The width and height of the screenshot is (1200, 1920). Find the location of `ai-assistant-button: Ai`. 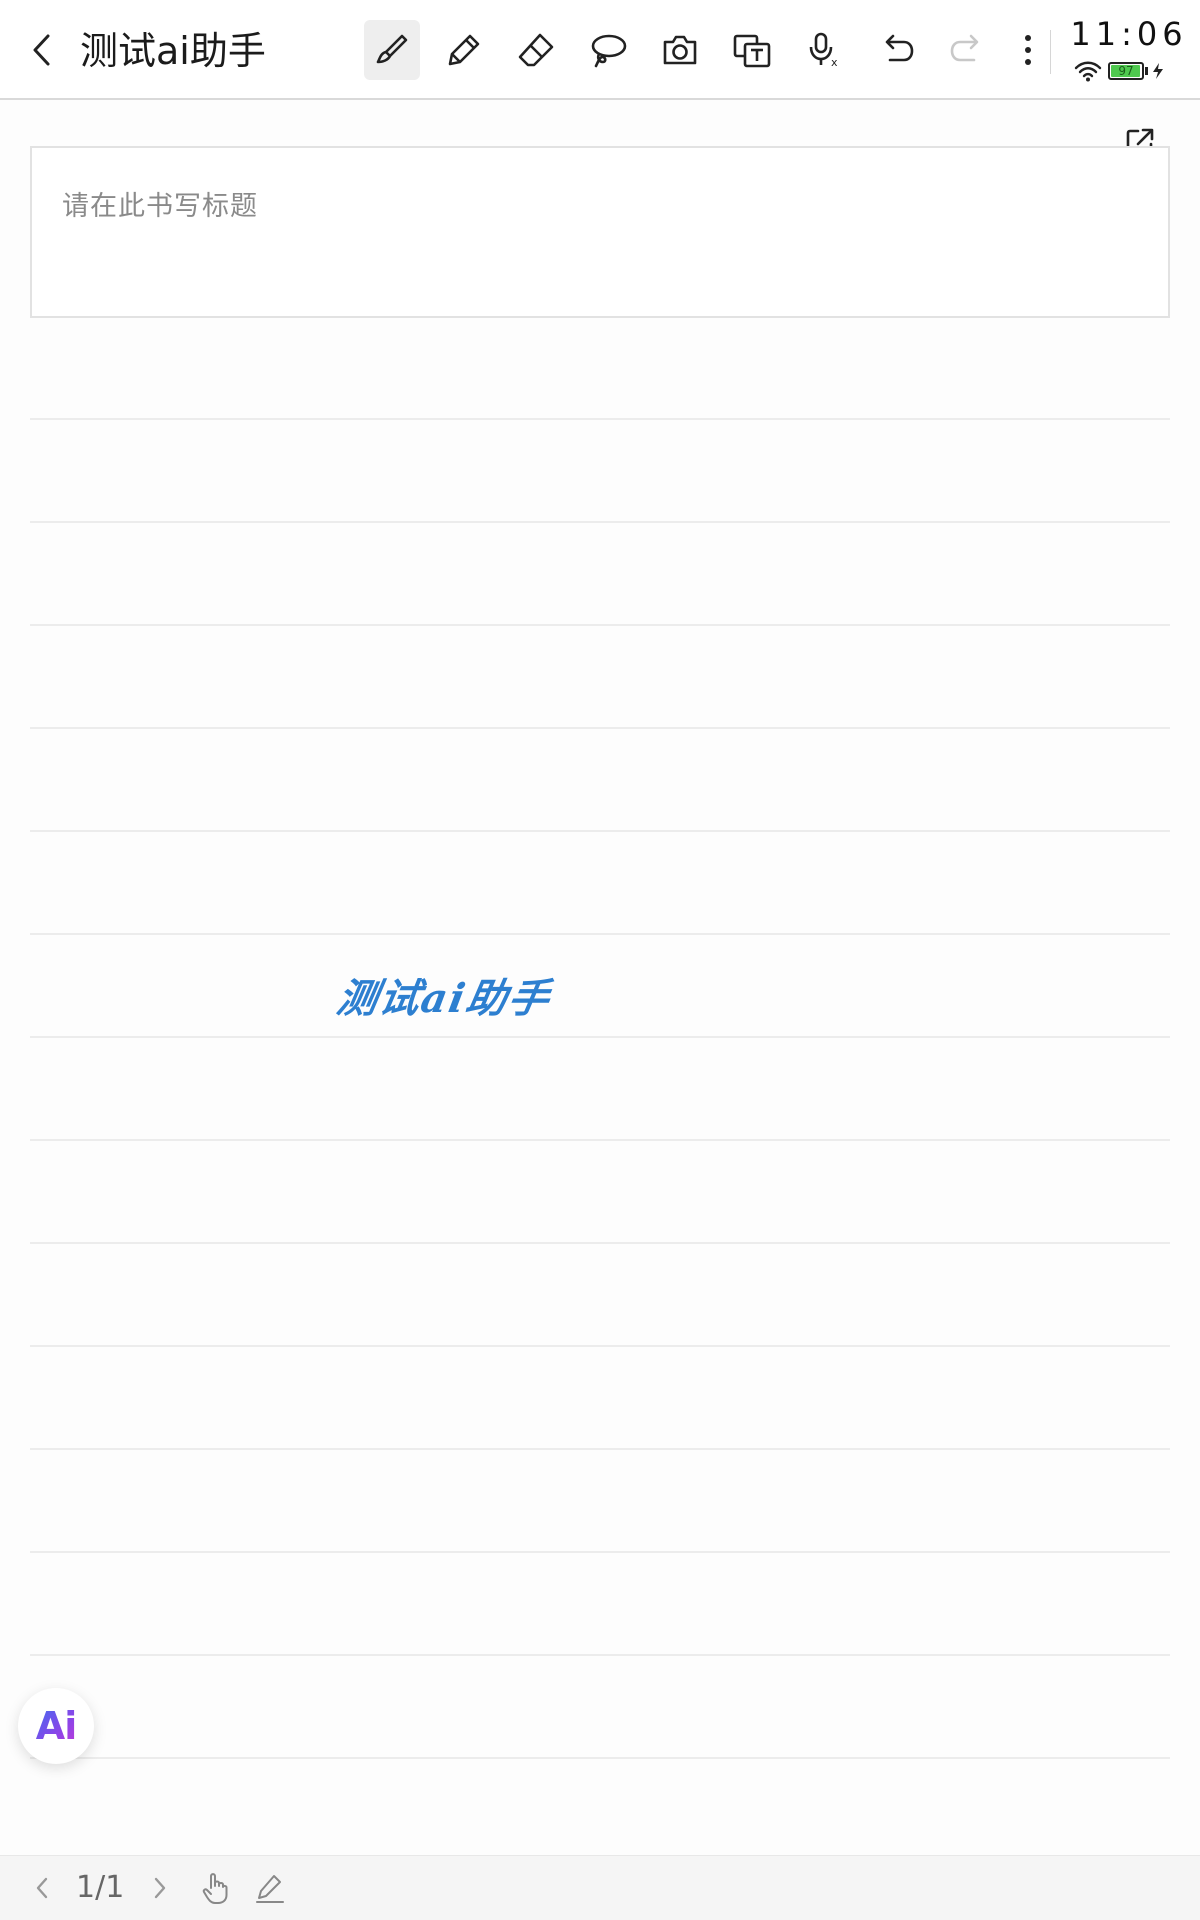

ai-assistant-button: Ai is located at coordinates (56, 1726).